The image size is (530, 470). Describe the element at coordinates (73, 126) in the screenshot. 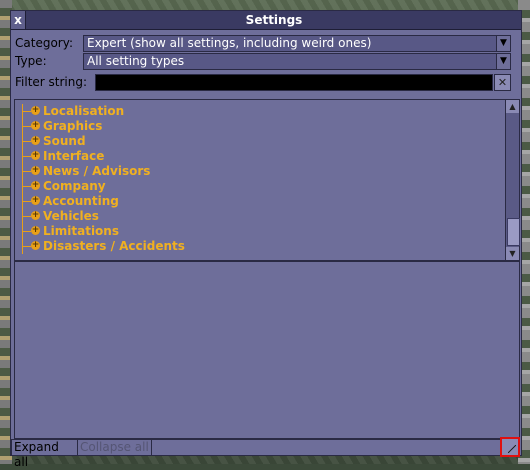

I see `tree-item-label: Graphics` at that location.